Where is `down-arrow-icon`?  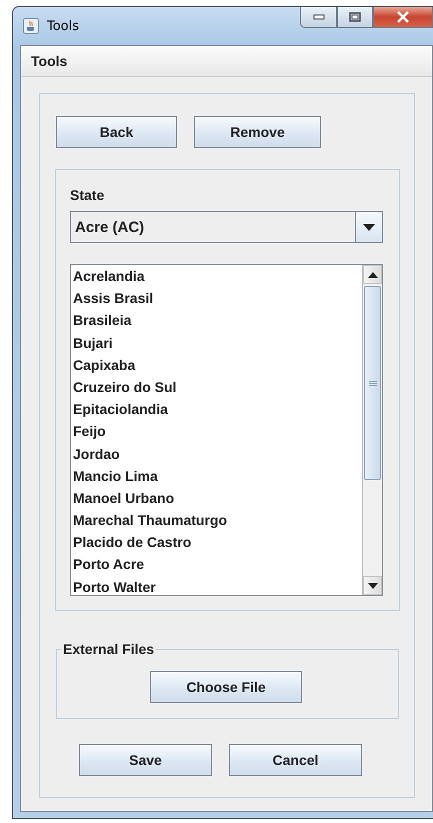
down-arrow-icon is located at coordinates (373, 585).